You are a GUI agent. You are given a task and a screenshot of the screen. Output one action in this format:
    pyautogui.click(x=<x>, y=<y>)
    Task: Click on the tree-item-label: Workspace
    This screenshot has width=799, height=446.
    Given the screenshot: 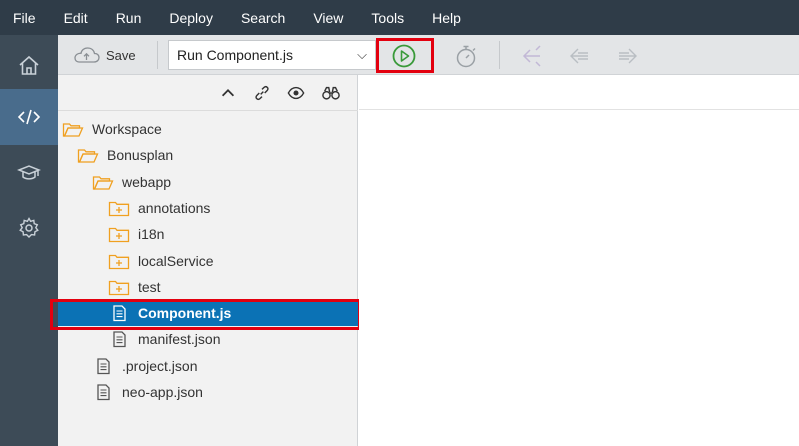 What is the action you would take?
    pyautogui.click(x=127, y=129)
    